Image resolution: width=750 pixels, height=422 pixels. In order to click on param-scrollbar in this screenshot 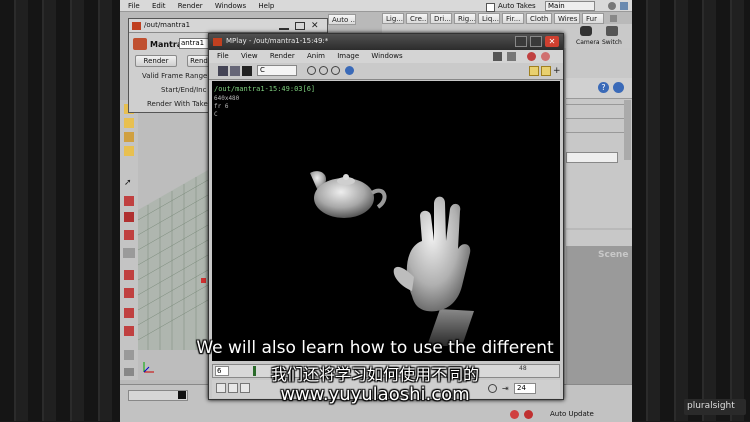, I will do `click(627, 130)`.